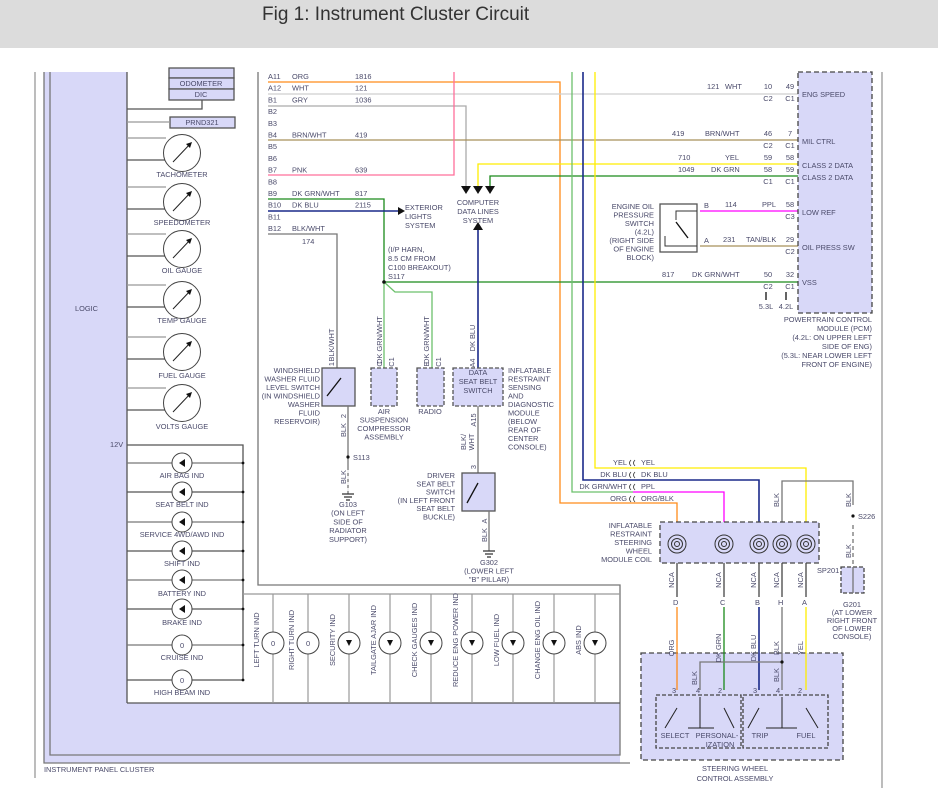 The image size is (938, 788). Describe the element at coordinates (828, 319) in the screenshot. I see `pcm-caption: POWERTRAIN CONTROL` at that location.